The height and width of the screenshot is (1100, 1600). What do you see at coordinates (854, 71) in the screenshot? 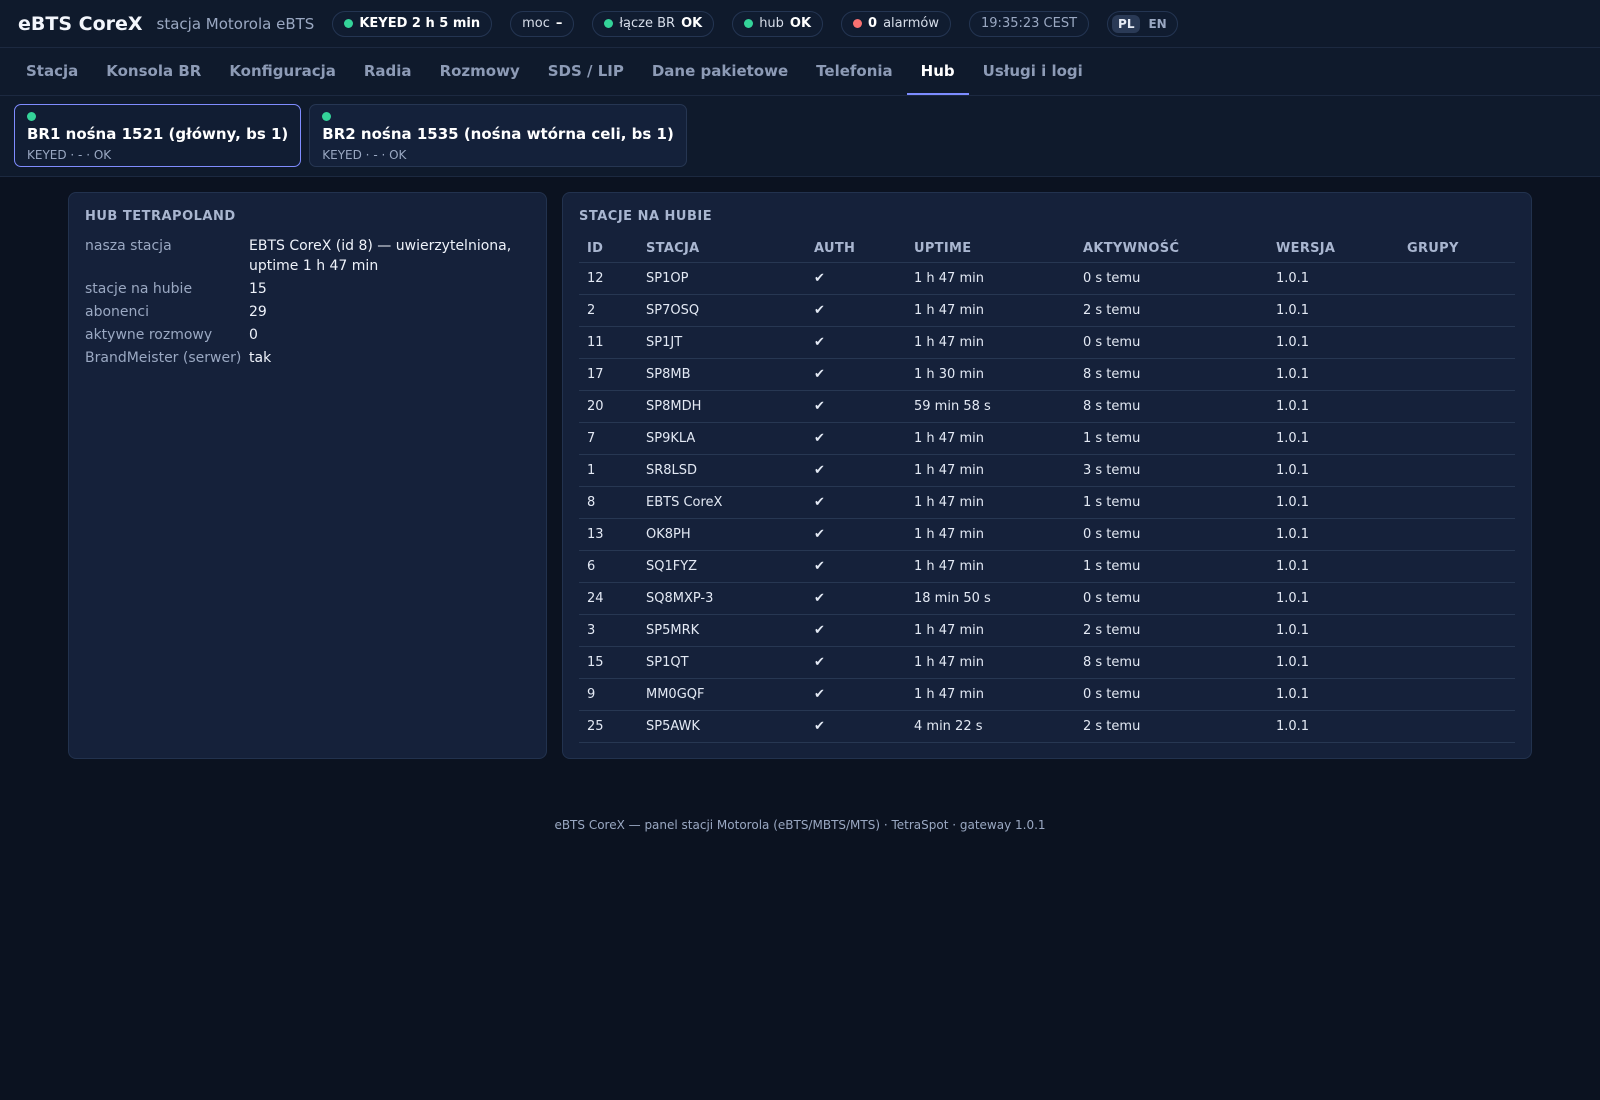
I see `tab-telefonia: Telefonia` at bounding box center [854, 71].